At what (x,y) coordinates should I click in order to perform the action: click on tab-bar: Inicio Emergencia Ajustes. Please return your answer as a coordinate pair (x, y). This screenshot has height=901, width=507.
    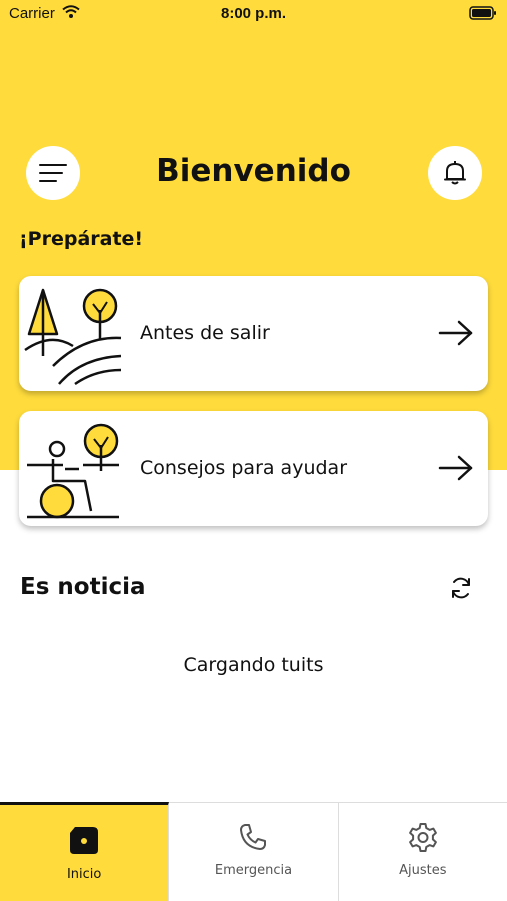
    Looking at the image, I should click on (253, 851).